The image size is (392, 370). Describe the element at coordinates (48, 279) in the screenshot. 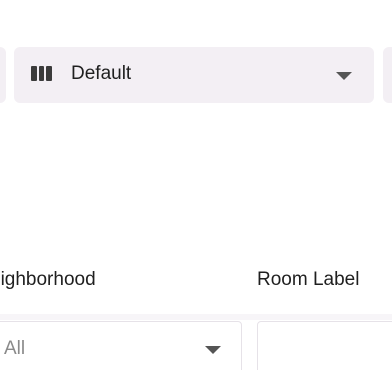

I see `neighborhood-filter-label: eighborhood` at that location.